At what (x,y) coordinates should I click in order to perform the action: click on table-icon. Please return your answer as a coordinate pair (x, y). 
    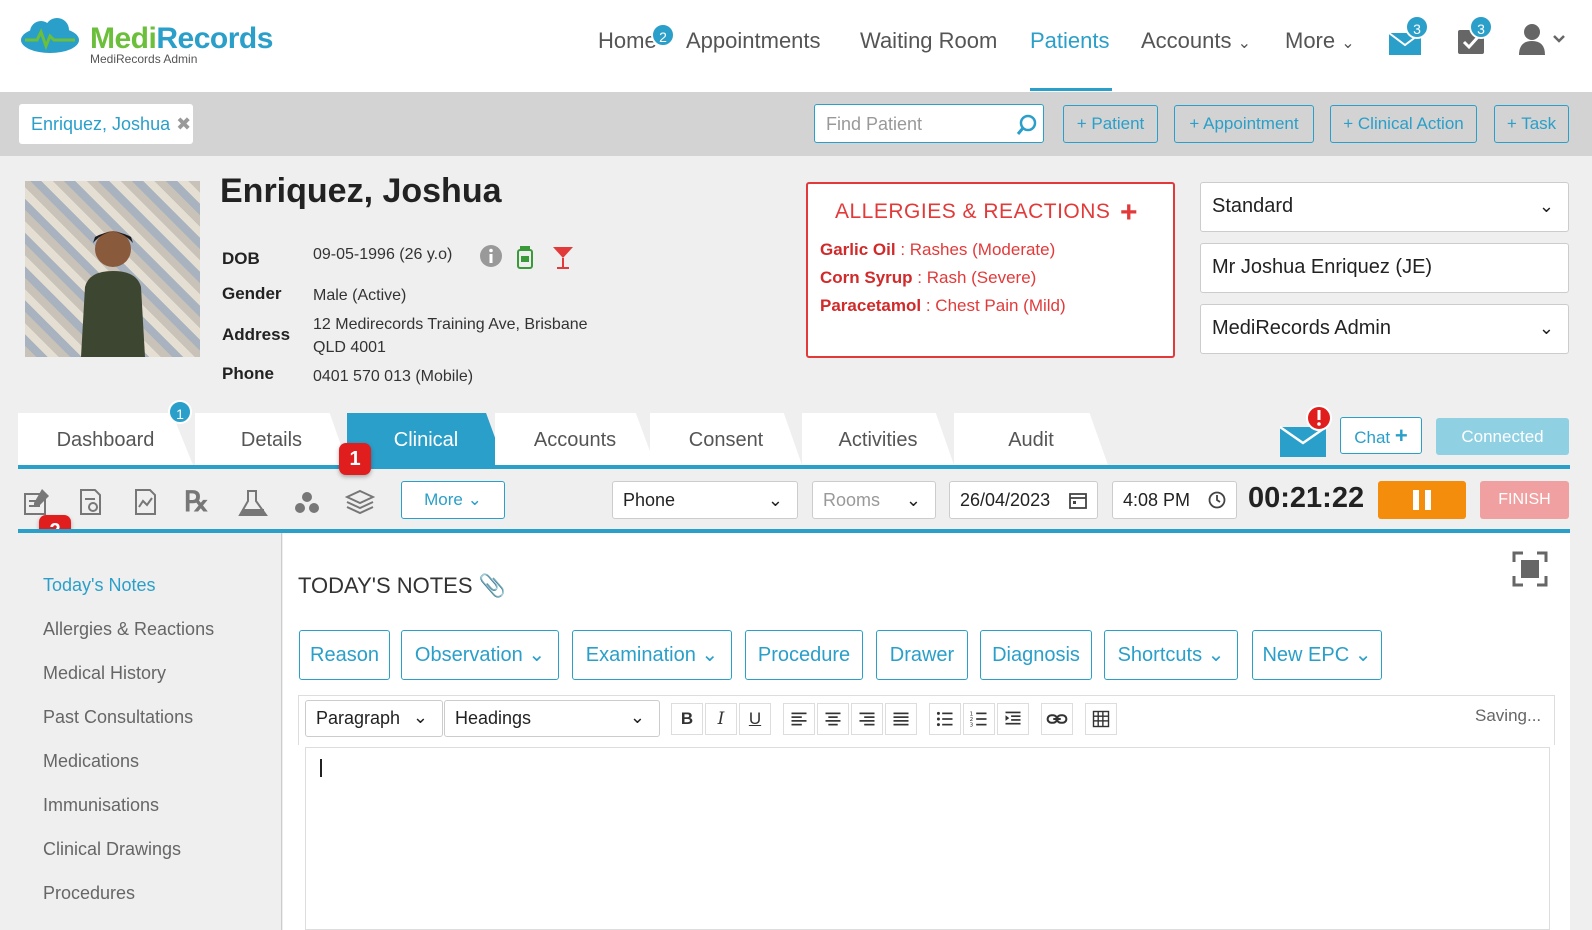
    Looking at the image, I should click on (1101, 719).